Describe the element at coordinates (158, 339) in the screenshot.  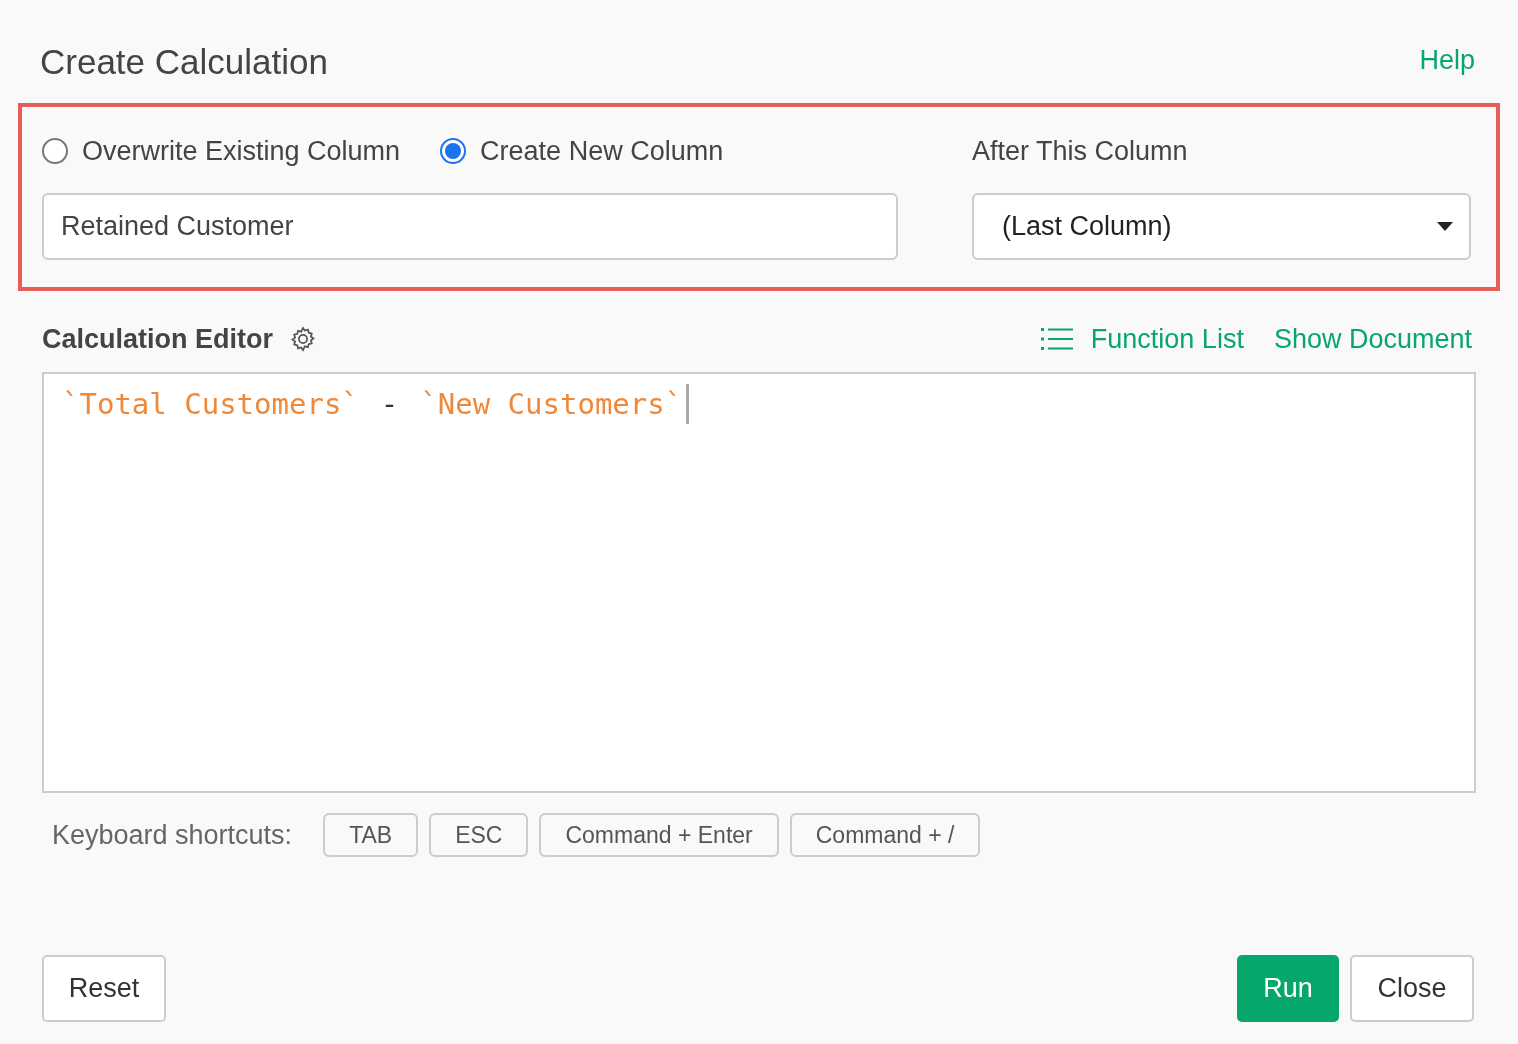
I see `editor-label: Calculation Editor` at that location.